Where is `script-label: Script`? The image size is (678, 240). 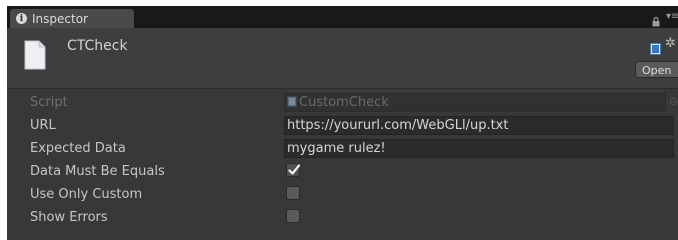
script-label: Script is located at coordinates (49, 102).